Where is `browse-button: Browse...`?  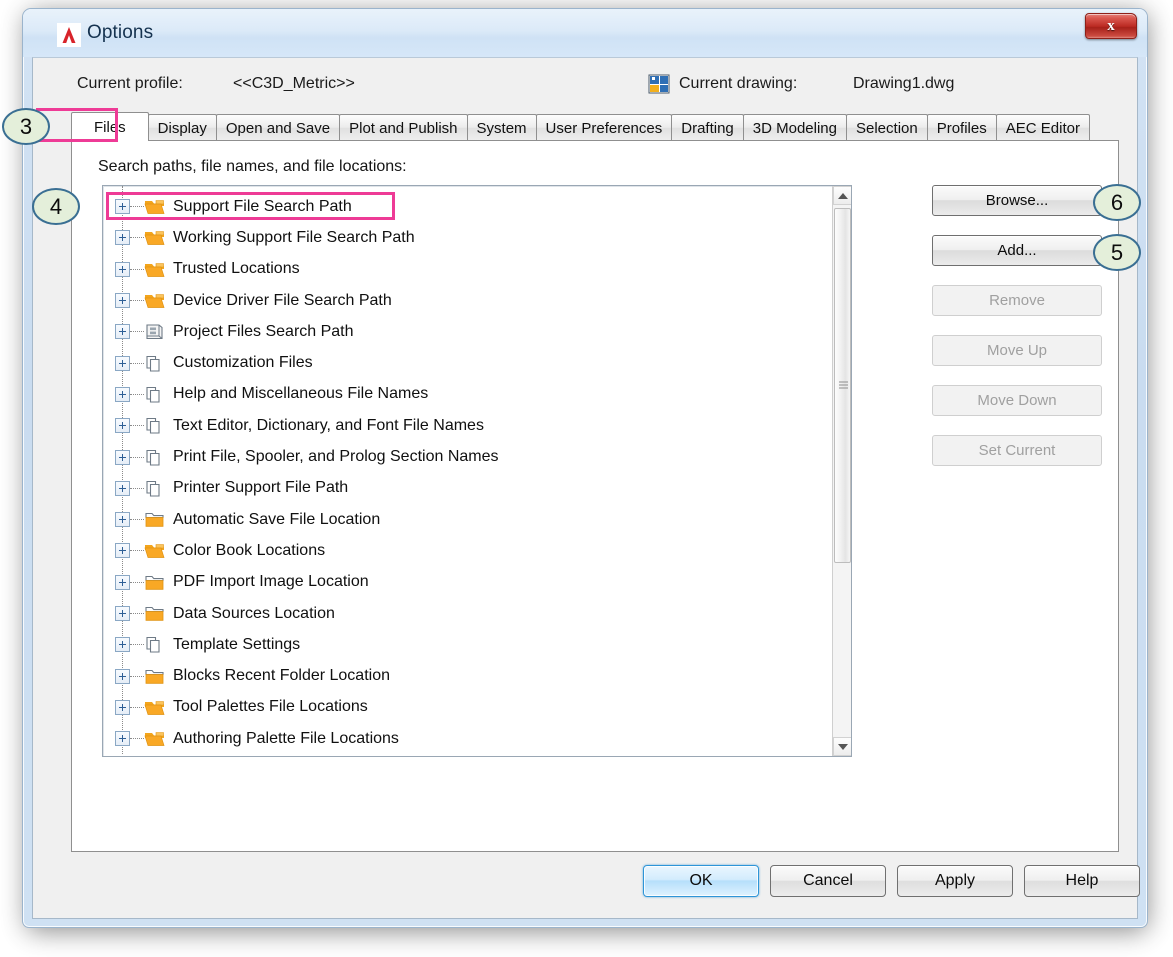
browse-button: Browse... is located at coordinates (1017, 200).